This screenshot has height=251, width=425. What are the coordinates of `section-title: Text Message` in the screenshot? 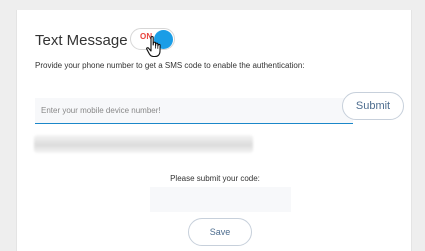 It's located at (81, 40).